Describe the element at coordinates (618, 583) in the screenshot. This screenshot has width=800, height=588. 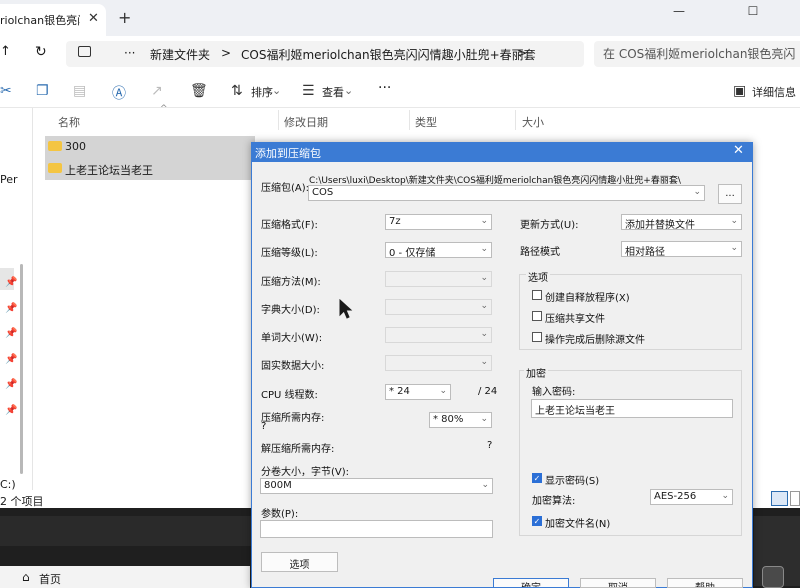
I see `cancel-button: 取消` at that location.